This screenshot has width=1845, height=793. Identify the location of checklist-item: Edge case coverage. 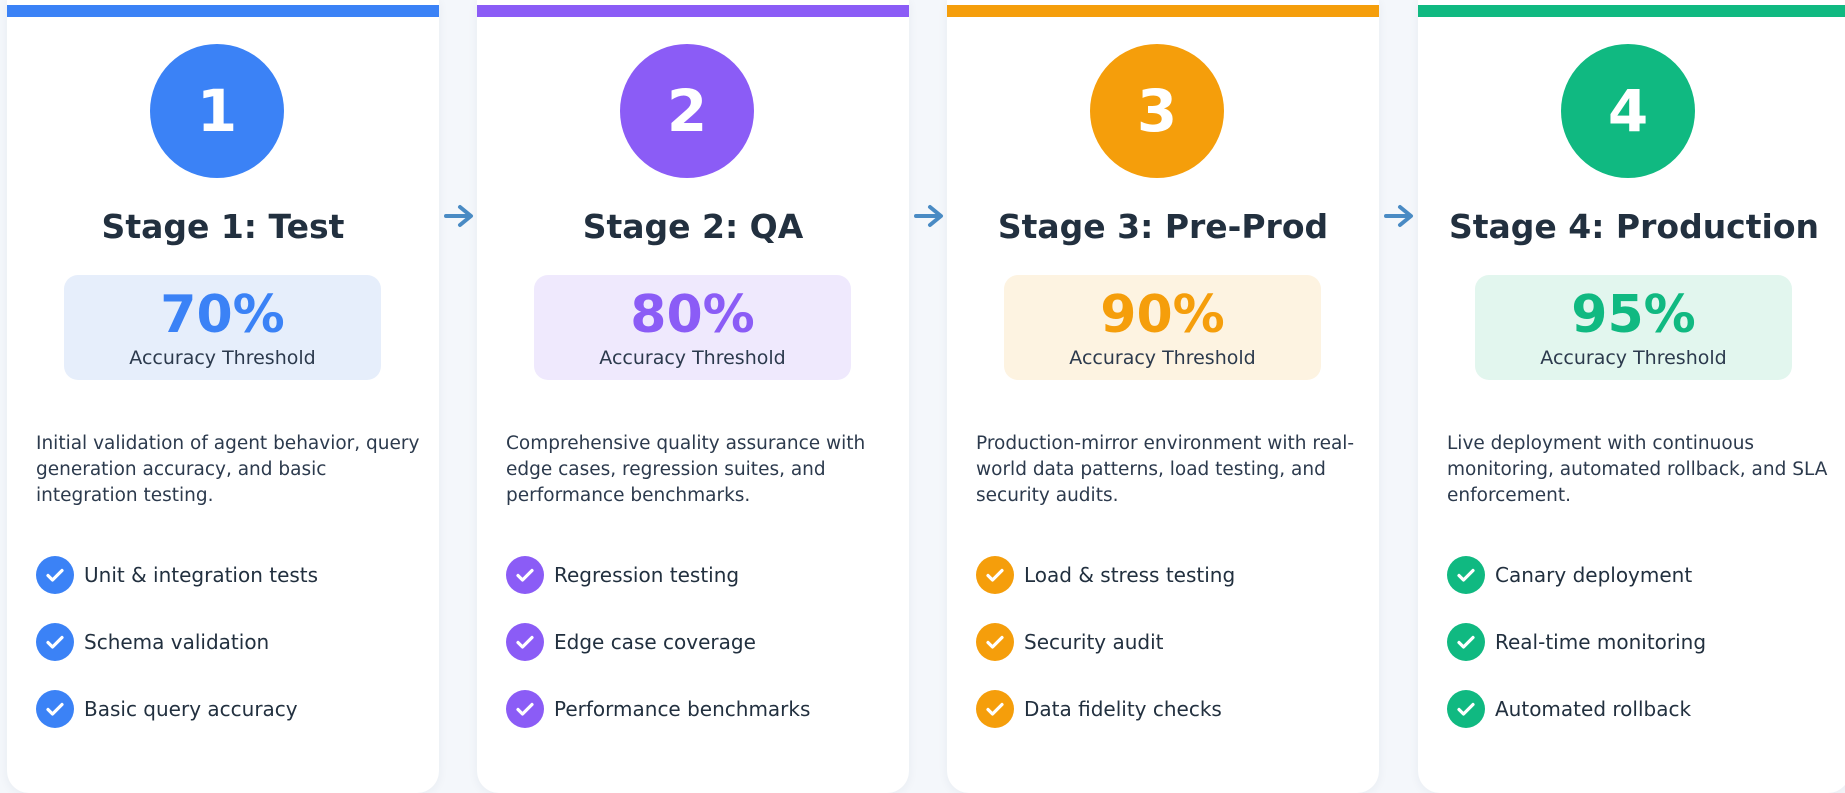
(701, 642).